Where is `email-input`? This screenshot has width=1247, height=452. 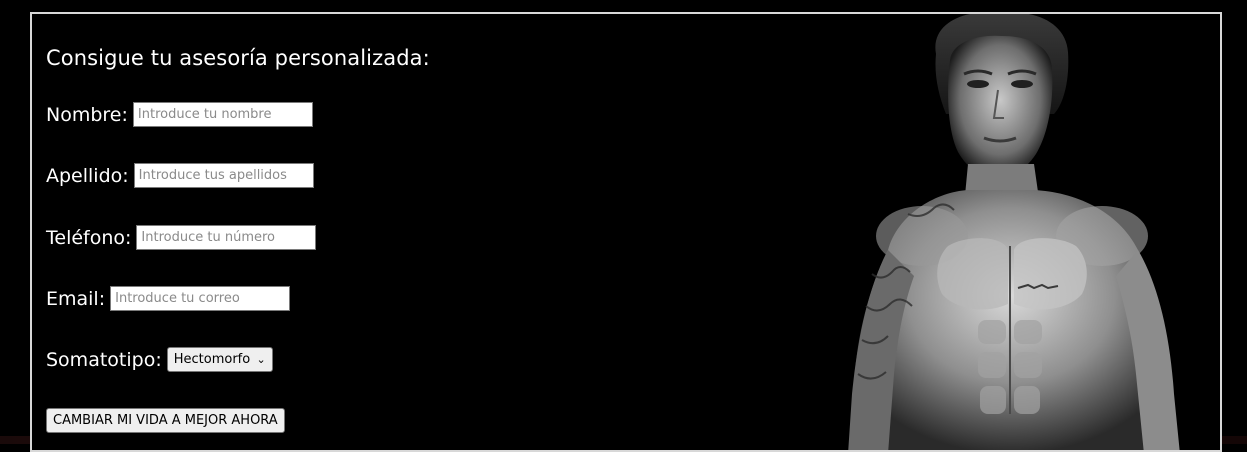
email-input is located at coordinates (200, 298).